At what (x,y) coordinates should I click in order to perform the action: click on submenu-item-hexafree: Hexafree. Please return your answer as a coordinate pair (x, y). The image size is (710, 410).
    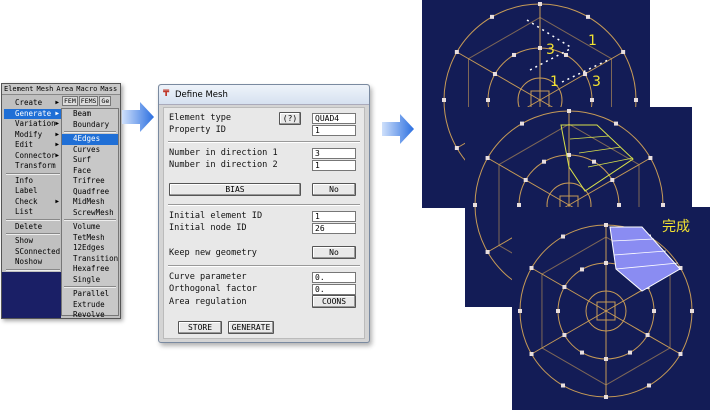
    Looking at the image, I should click on (90, 269).